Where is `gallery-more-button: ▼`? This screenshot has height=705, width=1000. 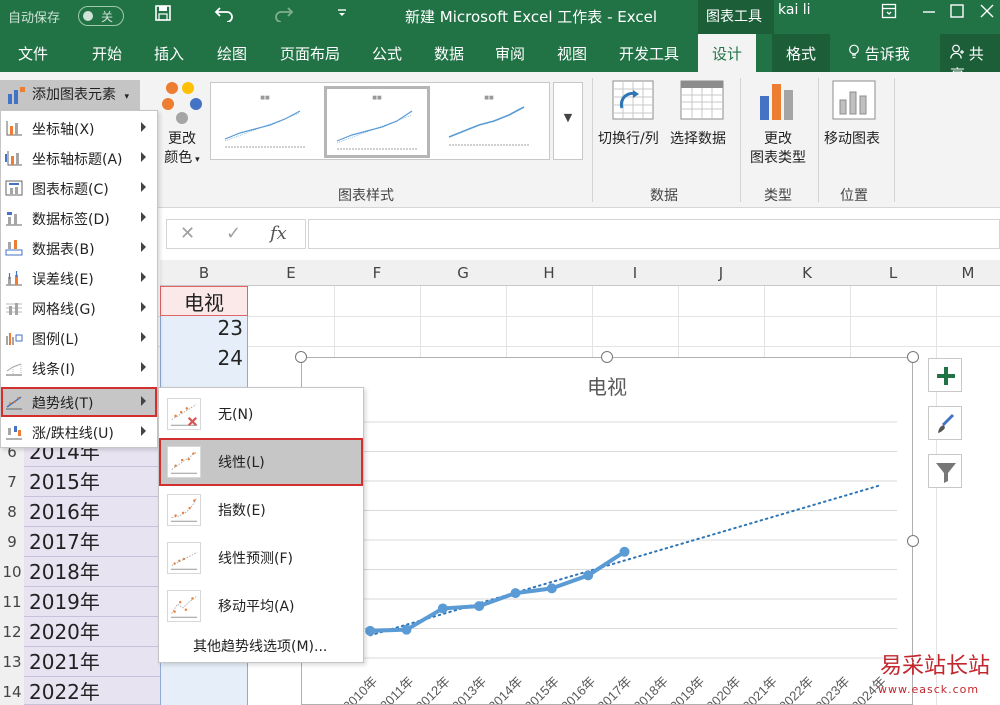 gallery-more-button: ▼ is located at coordinates (568, 121).